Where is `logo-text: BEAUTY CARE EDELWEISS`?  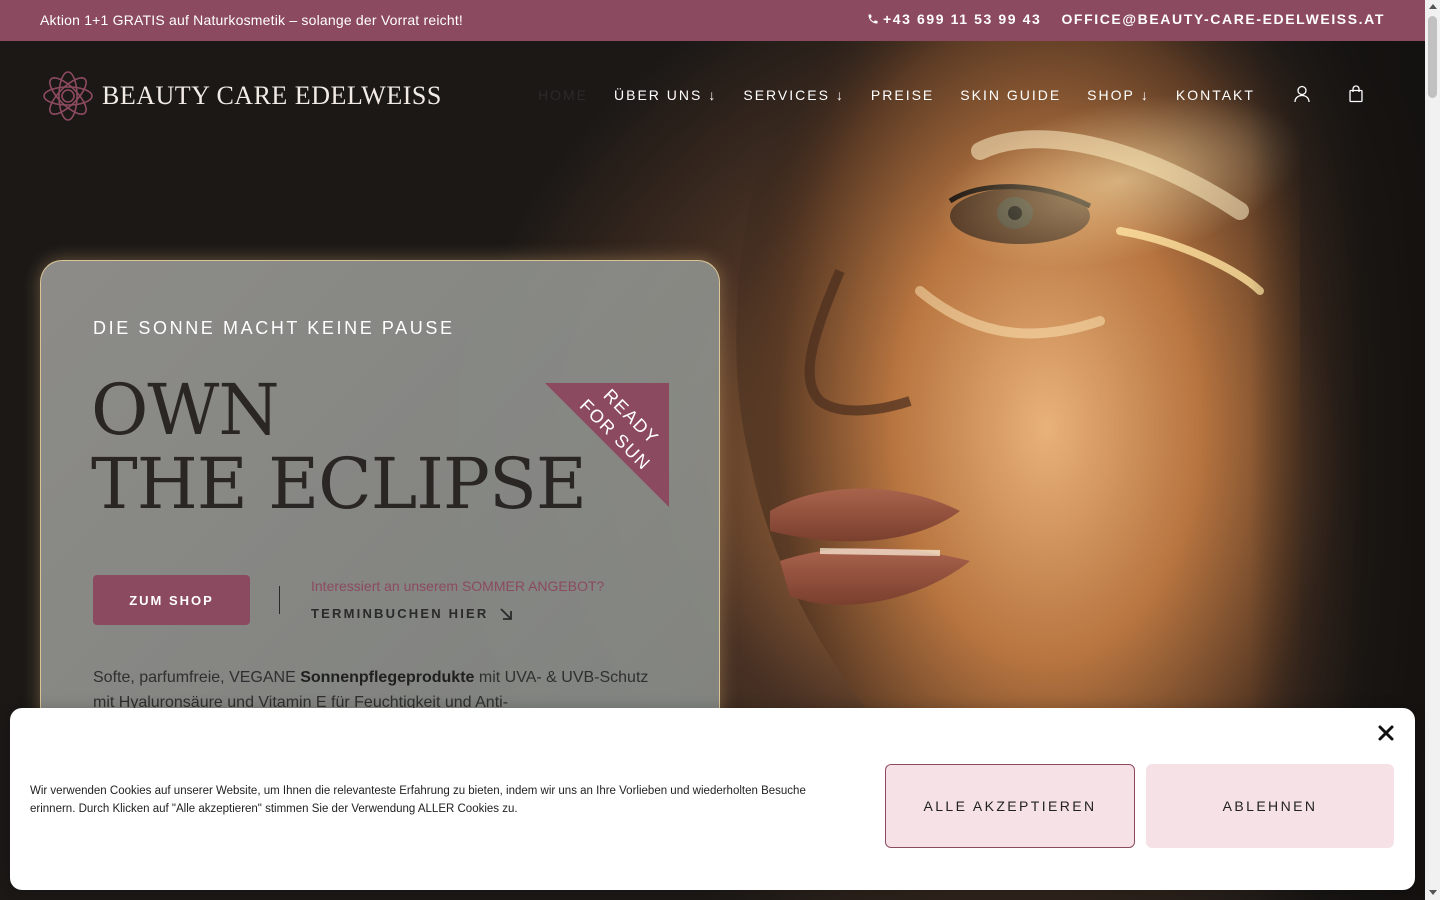 logo-text: BEAUTY CARE EDELWEISS is located at coordinates (272, 95).